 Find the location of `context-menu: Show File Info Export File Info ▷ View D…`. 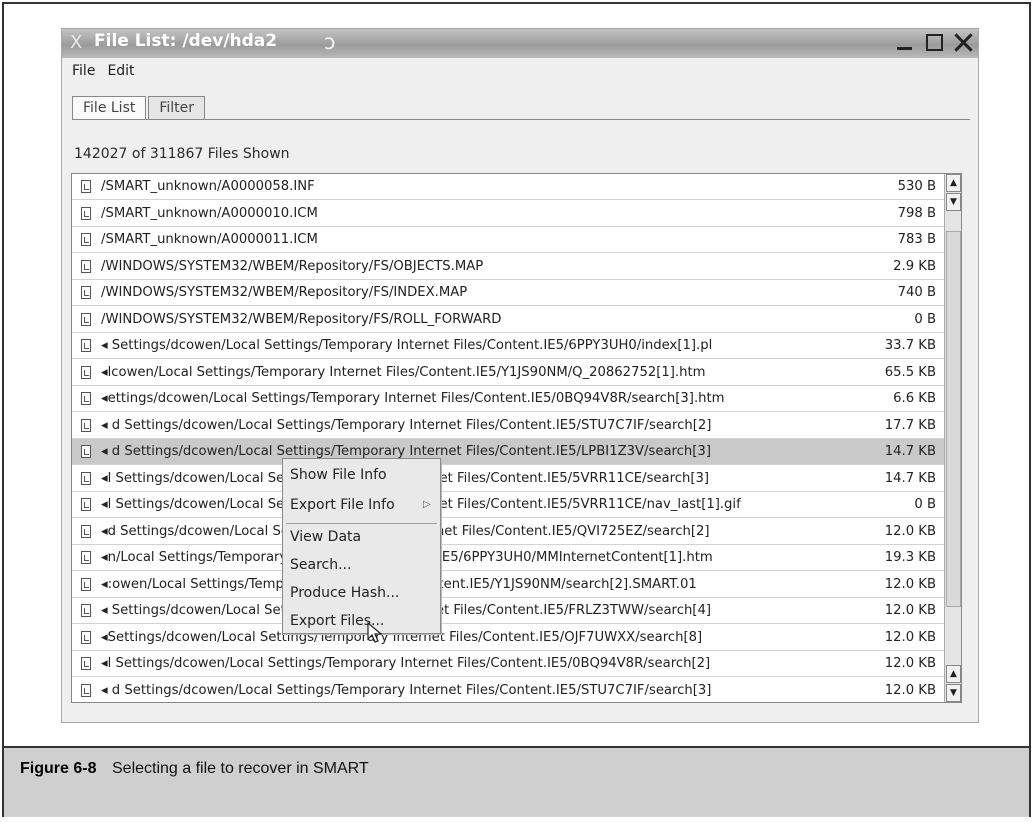

context-menu: Show File Info Export File Info ▷ View D… is located at coordinates (361, 546).